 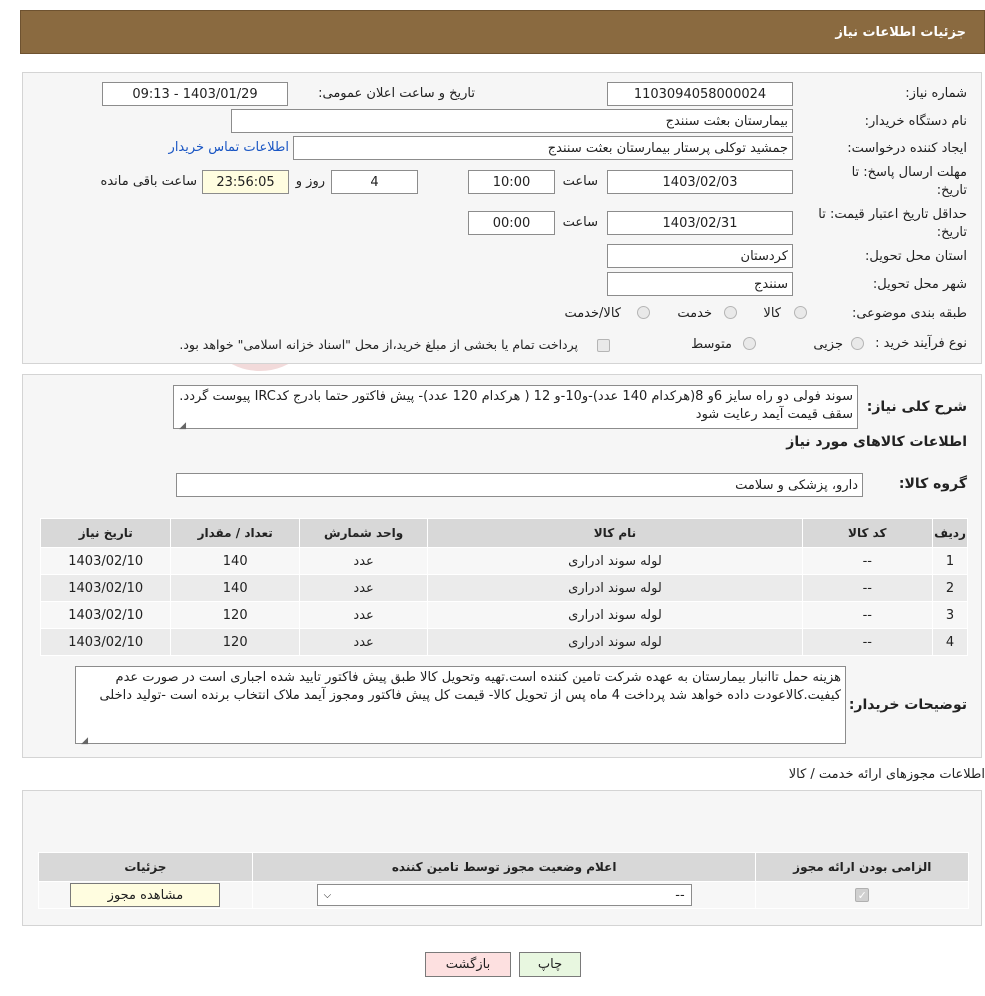 I want to click on permit-status-select: ⌵ --, so click(x=504, y=895).